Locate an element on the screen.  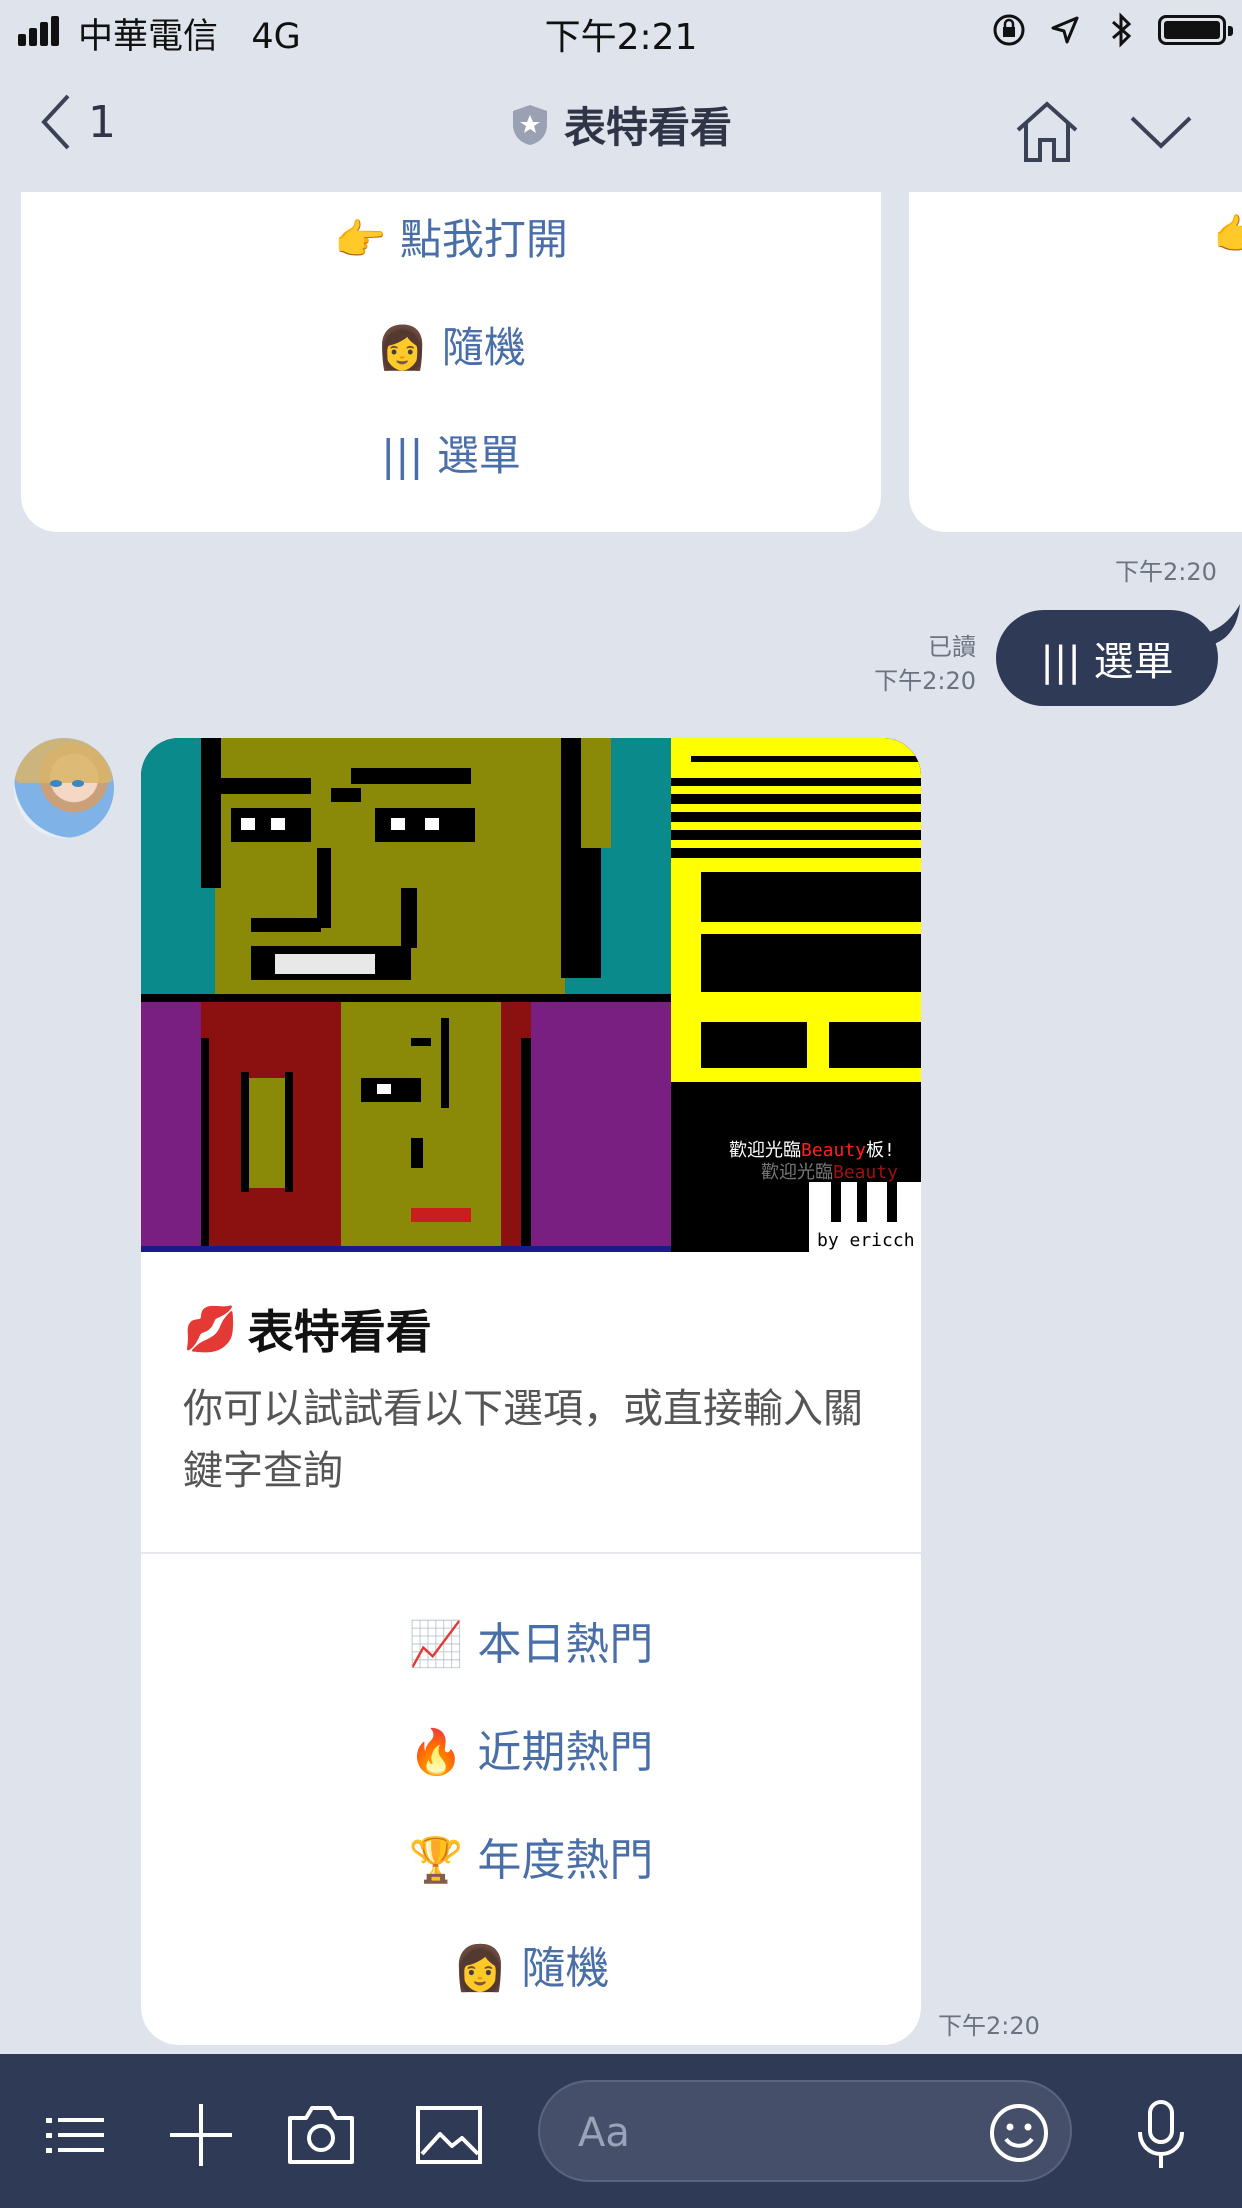
action-recent-hot: 🔥 近期熱門 is located at coordinates (531, 1748).